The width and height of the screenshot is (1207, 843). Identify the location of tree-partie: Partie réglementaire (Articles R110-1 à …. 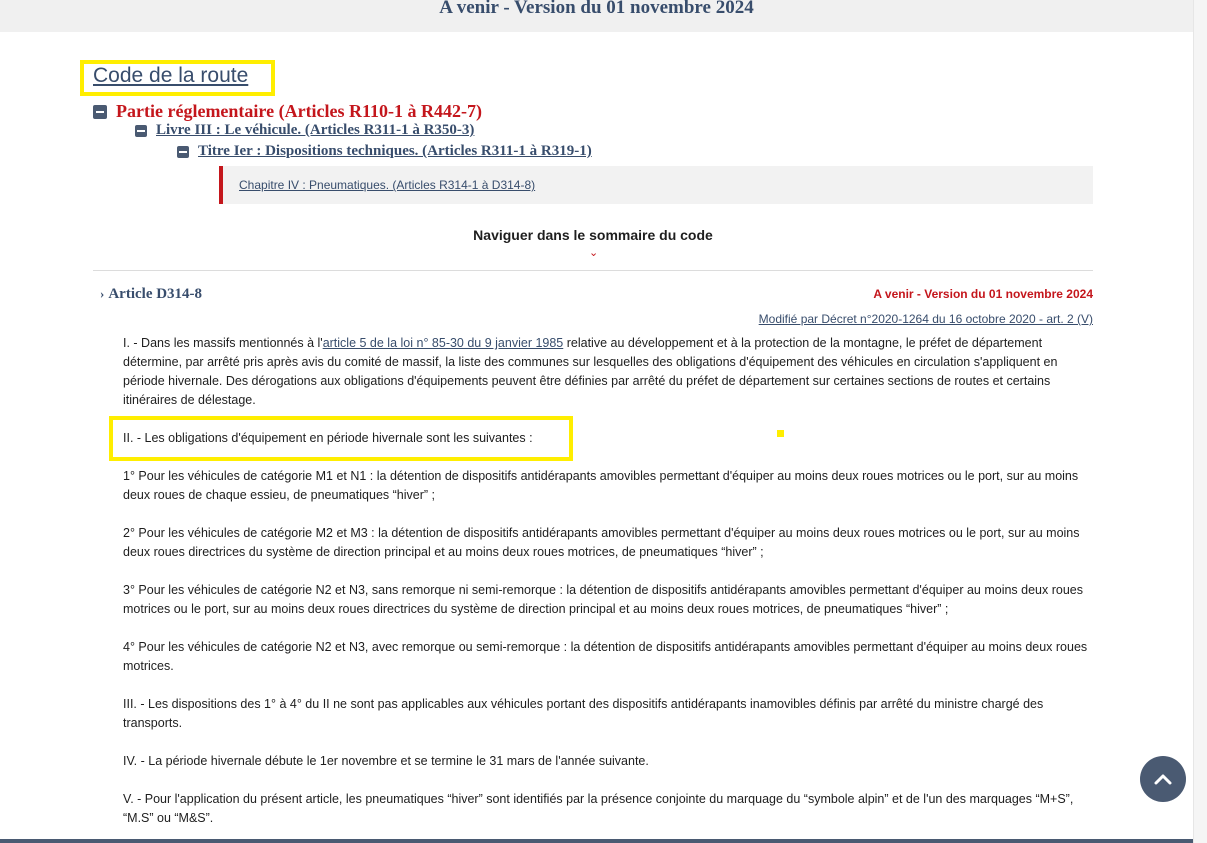
(287, 111).